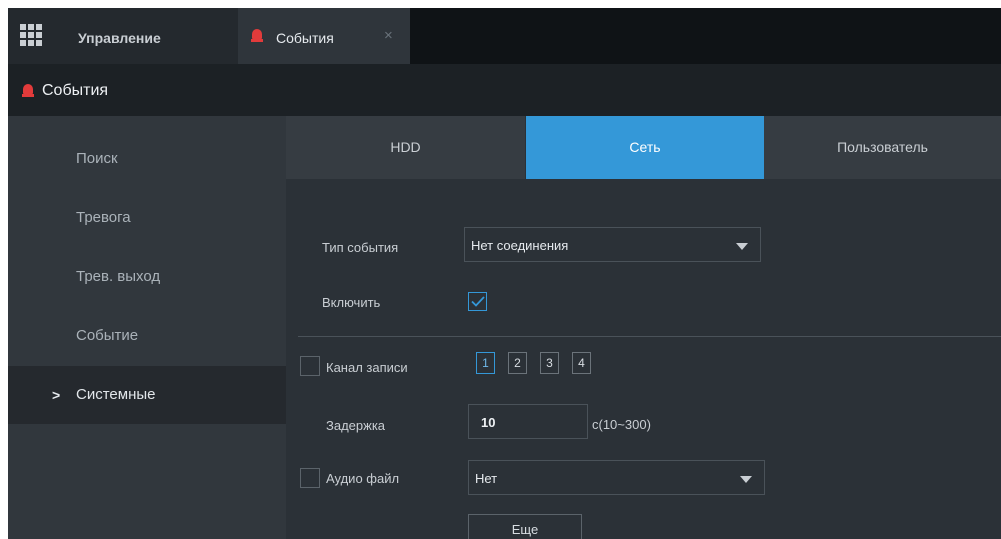 This screenshot has height=539, width=1001. What do you see at coordinates (310, 366) in the screenshot?
I see `record-channel-checkbox` at bounding box center [310, 366].